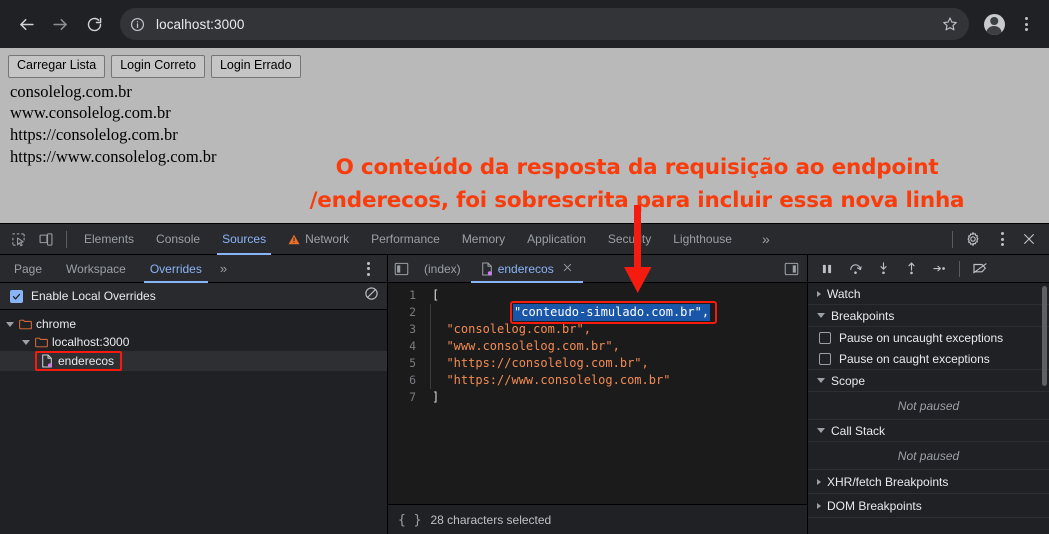 The height and width of the screenshot is (534, 1049). What do you see at coordinates (825, 358) in the screenshot?
I see `pause-caught-checkbox` at bounding box center [825, 358].